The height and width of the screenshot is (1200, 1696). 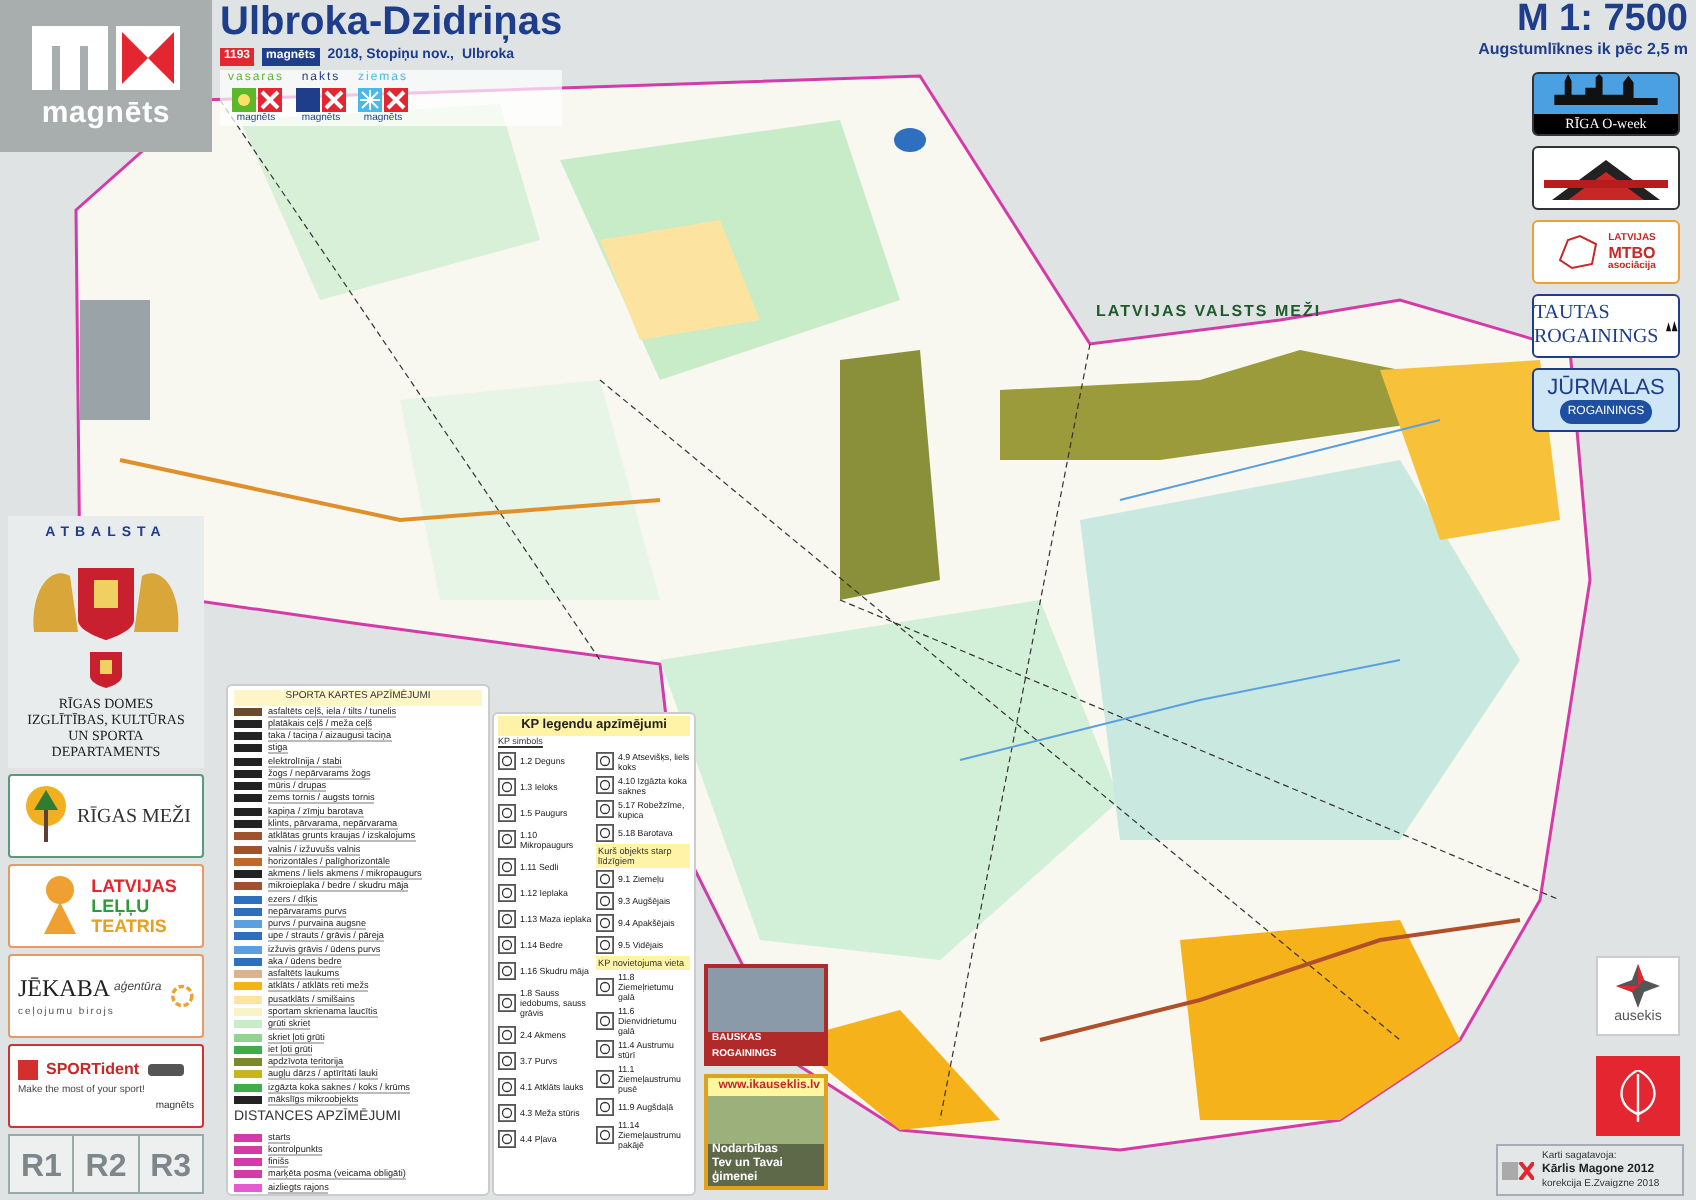 I want to click on event-name-line: MTBO, so click(x=1632, y=252).